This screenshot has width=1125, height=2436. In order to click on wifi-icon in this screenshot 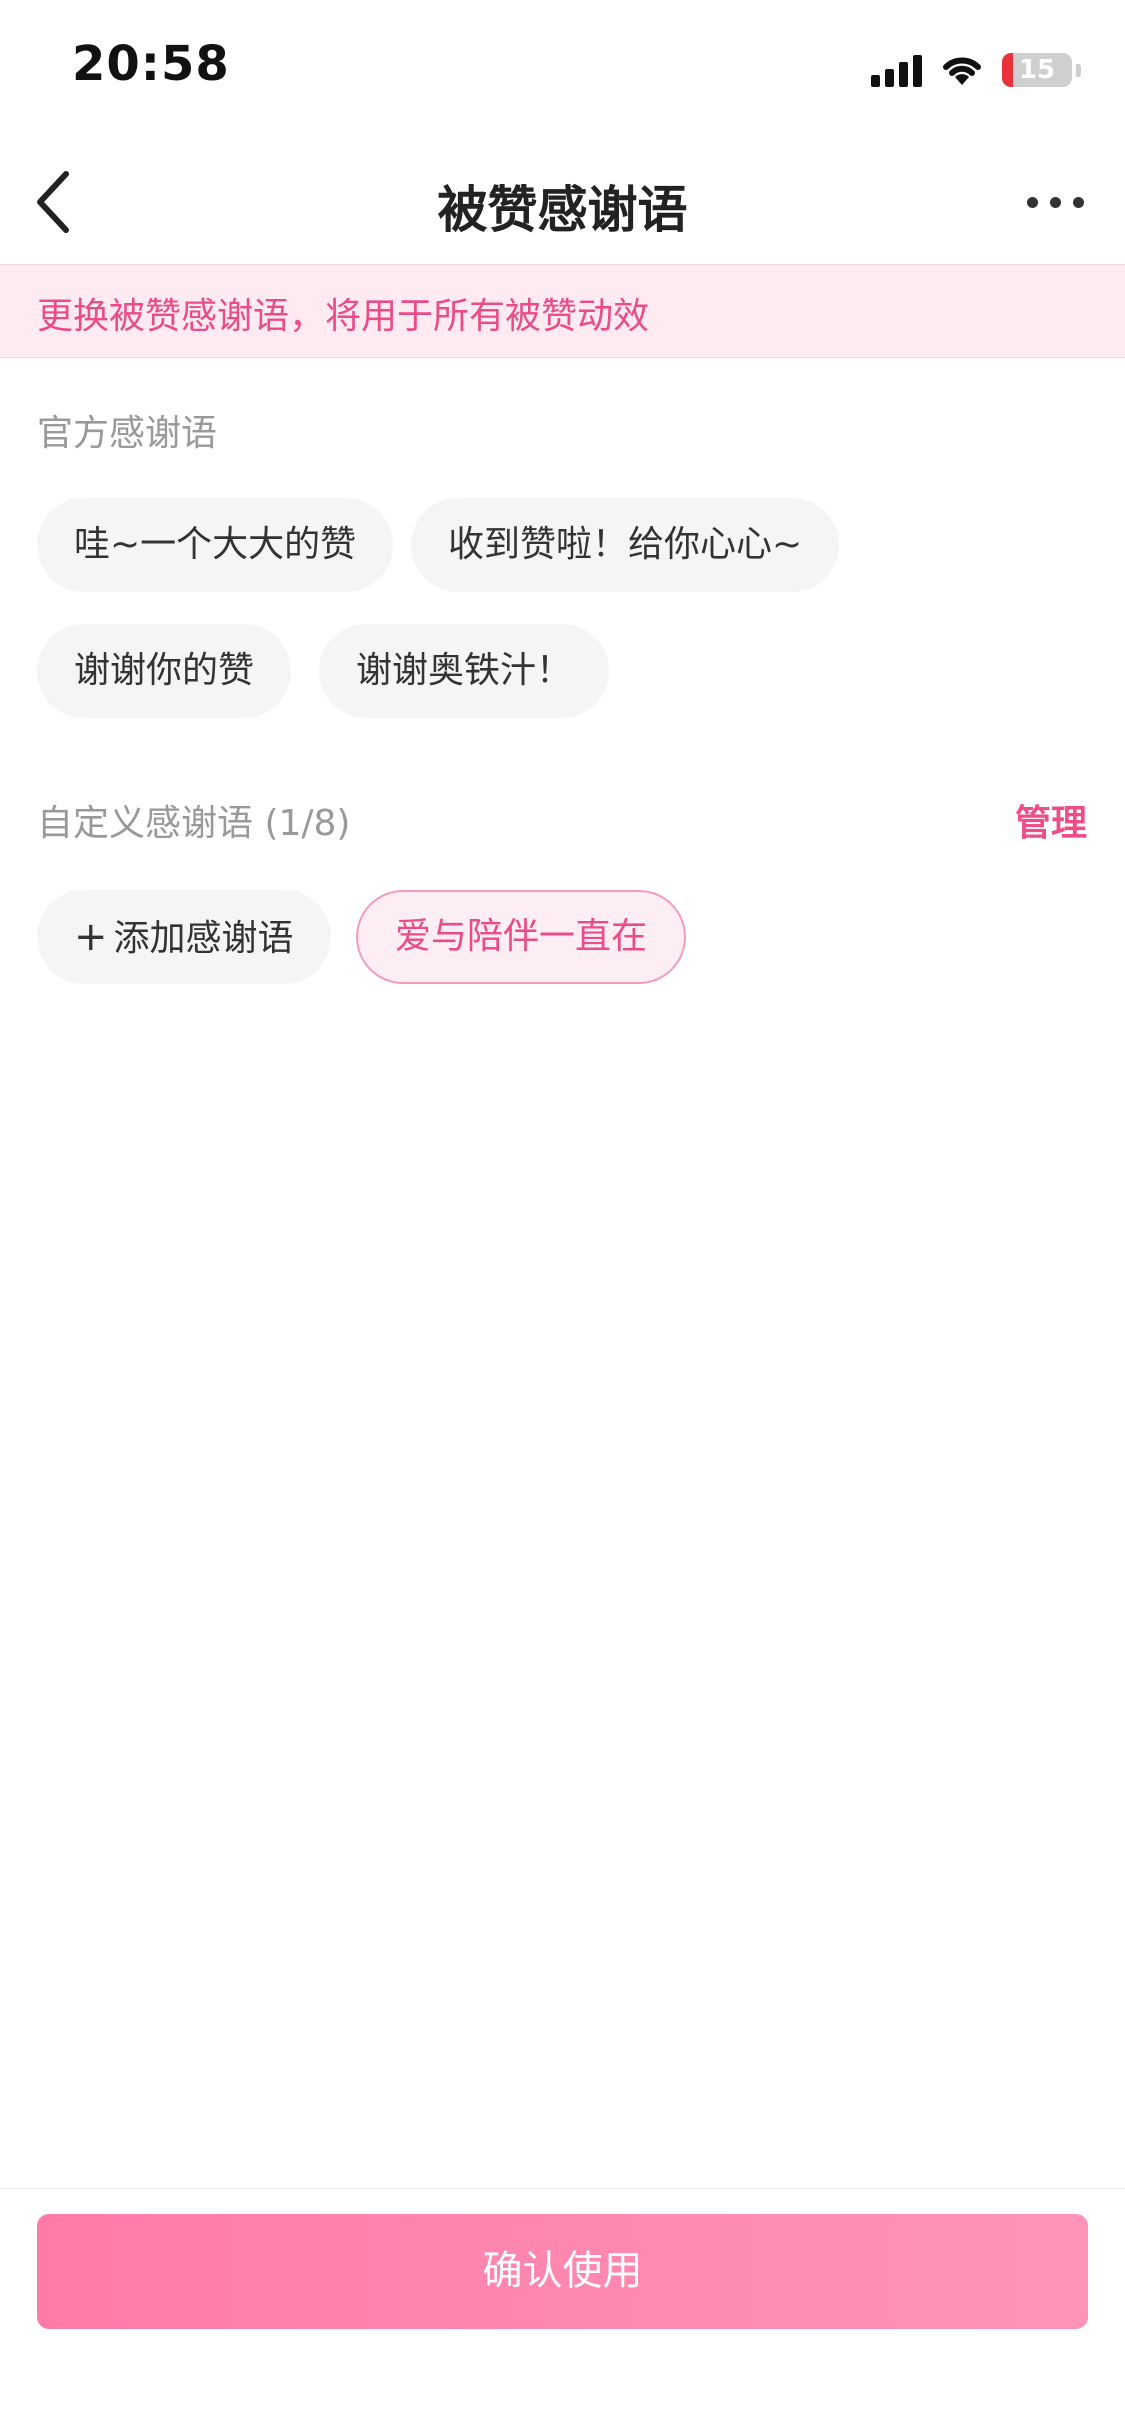, I will do `click(962, 71)`.